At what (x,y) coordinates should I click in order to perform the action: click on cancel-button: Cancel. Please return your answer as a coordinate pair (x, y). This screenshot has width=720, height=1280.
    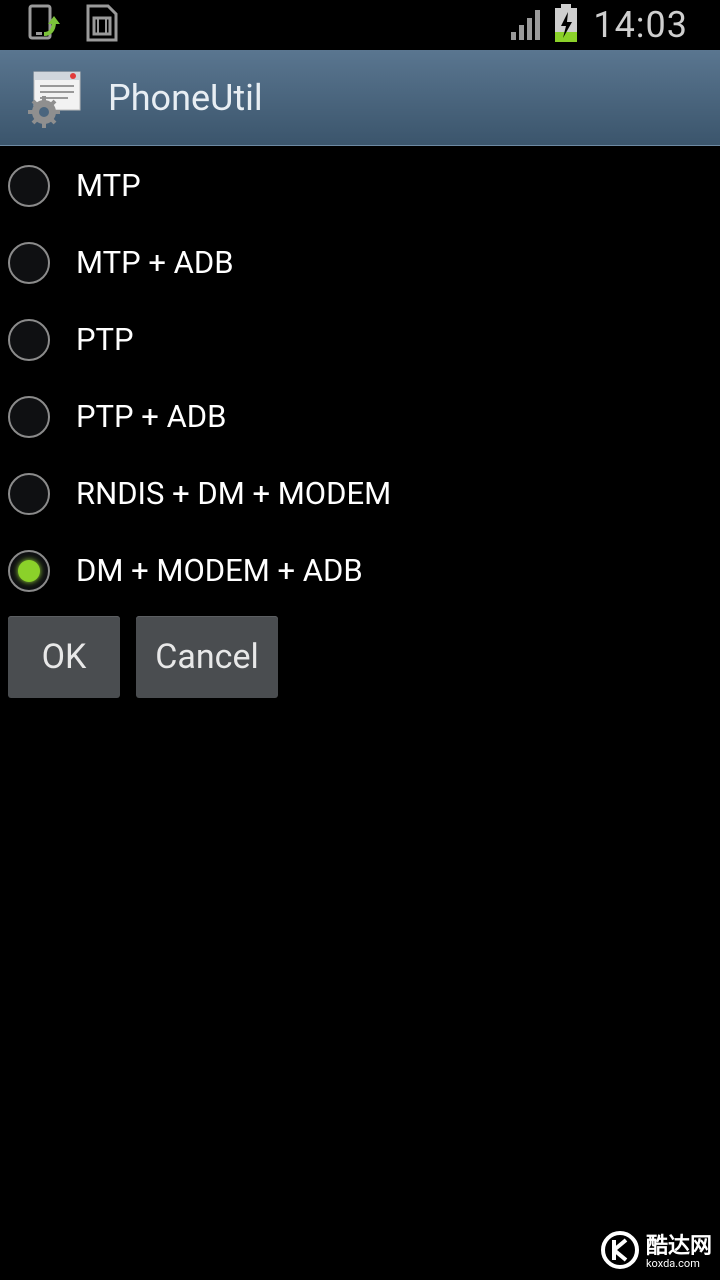
    Looking at the image, I should click on (207, 657).